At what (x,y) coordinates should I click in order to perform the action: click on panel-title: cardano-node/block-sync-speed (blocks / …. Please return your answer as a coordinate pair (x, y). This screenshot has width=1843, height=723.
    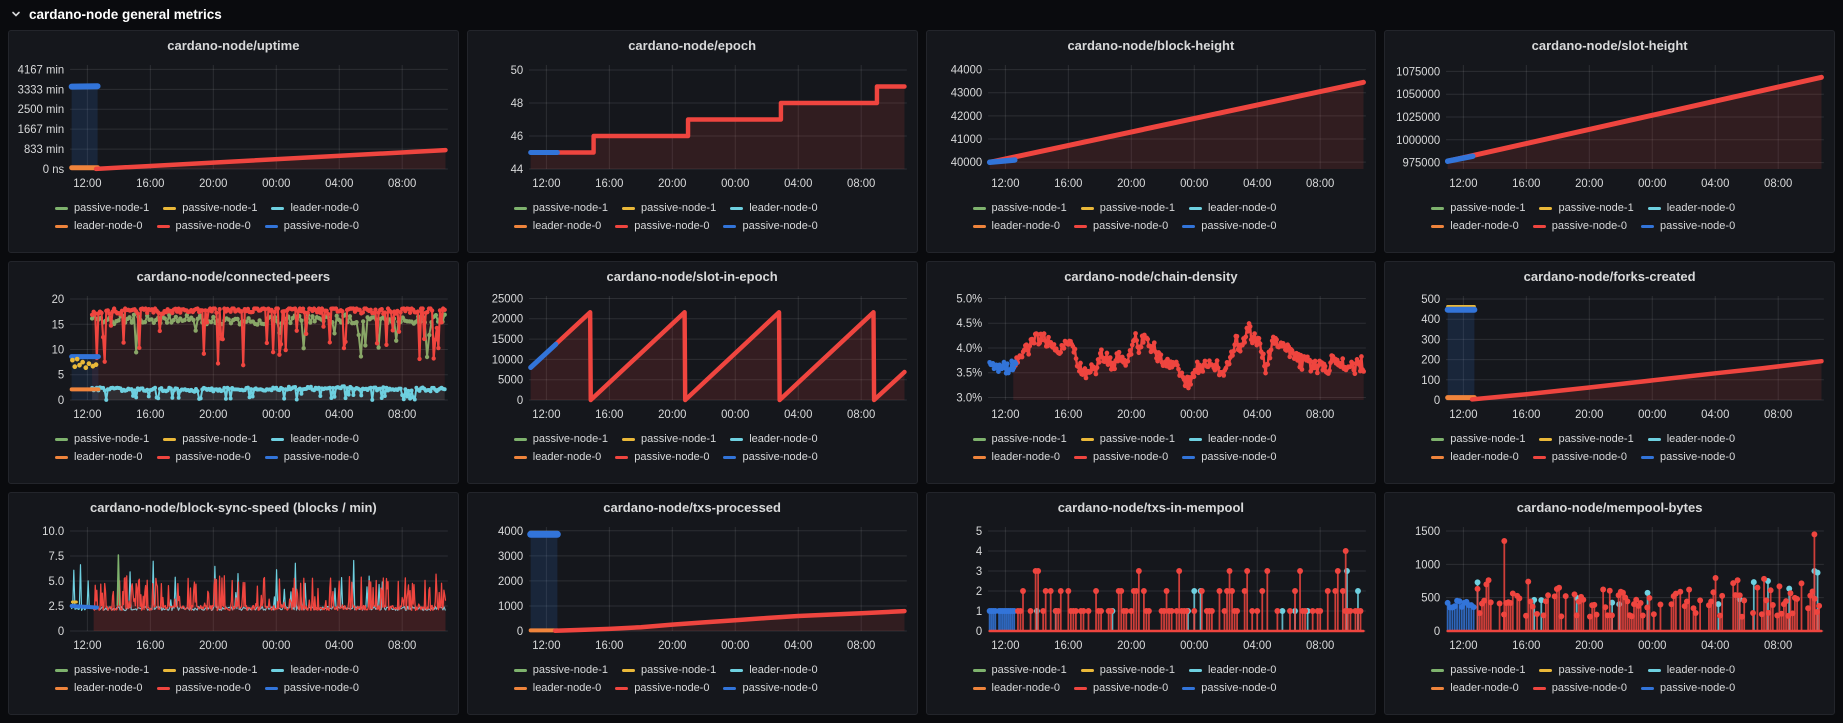
    Looking at the image, I should click on (233, 508).